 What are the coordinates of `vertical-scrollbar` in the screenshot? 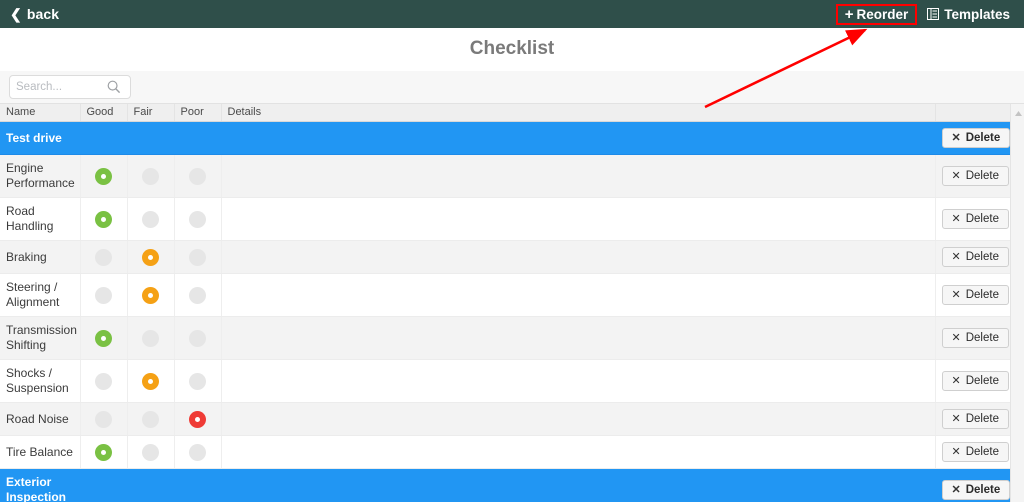 It's located at (1017, 303).